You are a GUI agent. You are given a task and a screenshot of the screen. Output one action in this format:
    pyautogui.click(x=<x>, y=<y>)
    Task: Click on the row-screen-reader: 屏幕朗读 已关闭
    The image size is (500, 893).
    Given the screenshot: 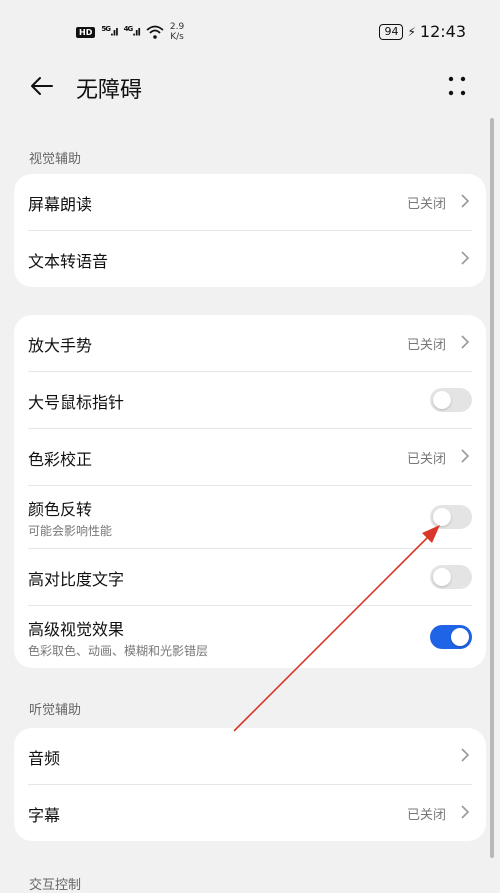 What is the action you would take?
    pyautogui.click(x=250, y=202)
    